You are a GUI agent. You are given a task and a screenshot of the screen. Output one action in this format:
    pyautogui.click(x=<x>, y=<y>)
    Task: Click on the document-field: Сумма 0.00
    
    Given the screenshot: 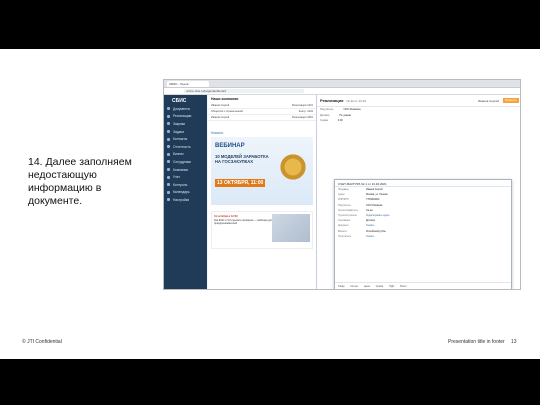 What is the action you would take?
    pyautogui.click(x=418, y=121)
    